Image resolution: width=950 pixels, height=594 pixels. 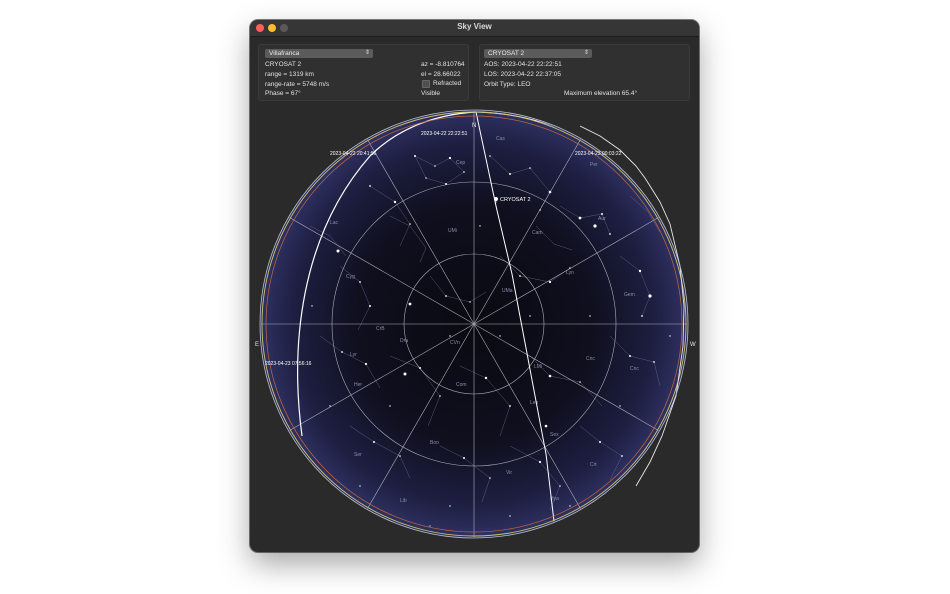 What do you see at coordinates (431, 93) in the screenshot?
I see `visibility-status: Visible` at bounding box center [431, 93].